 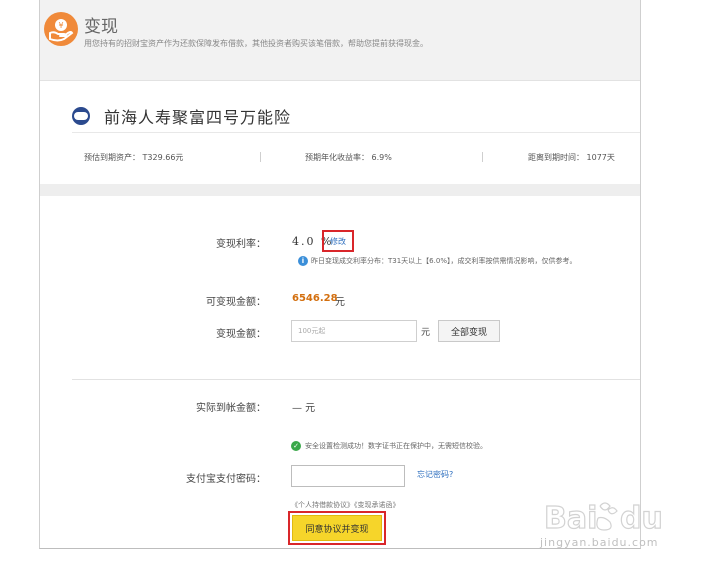 I want to click on submit-highlight: 同意协议并变现, so click(x=337, y=528).